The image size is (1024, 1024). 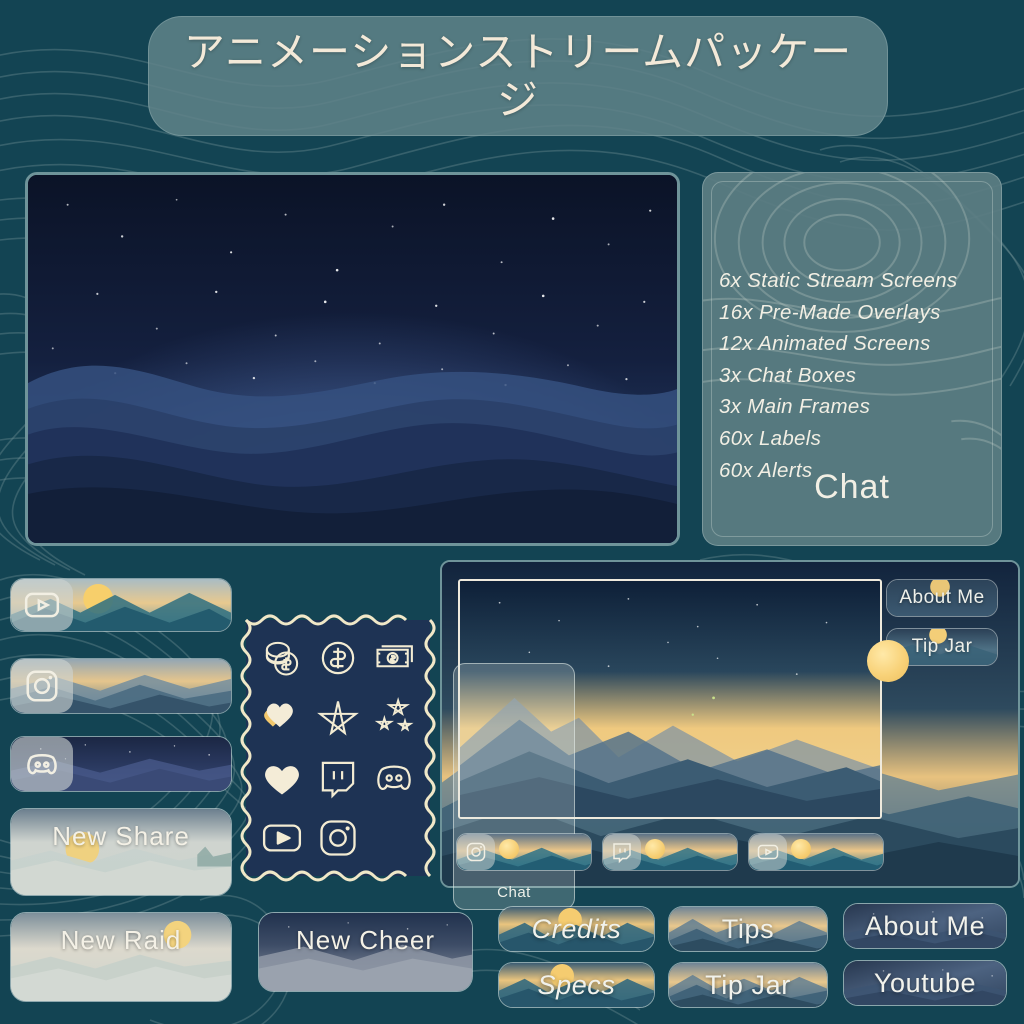 What do you see at coordinates (514, 892) in the screenshot?
I see `overlay-chat-label: Chat` at bounding box center [514, 892].